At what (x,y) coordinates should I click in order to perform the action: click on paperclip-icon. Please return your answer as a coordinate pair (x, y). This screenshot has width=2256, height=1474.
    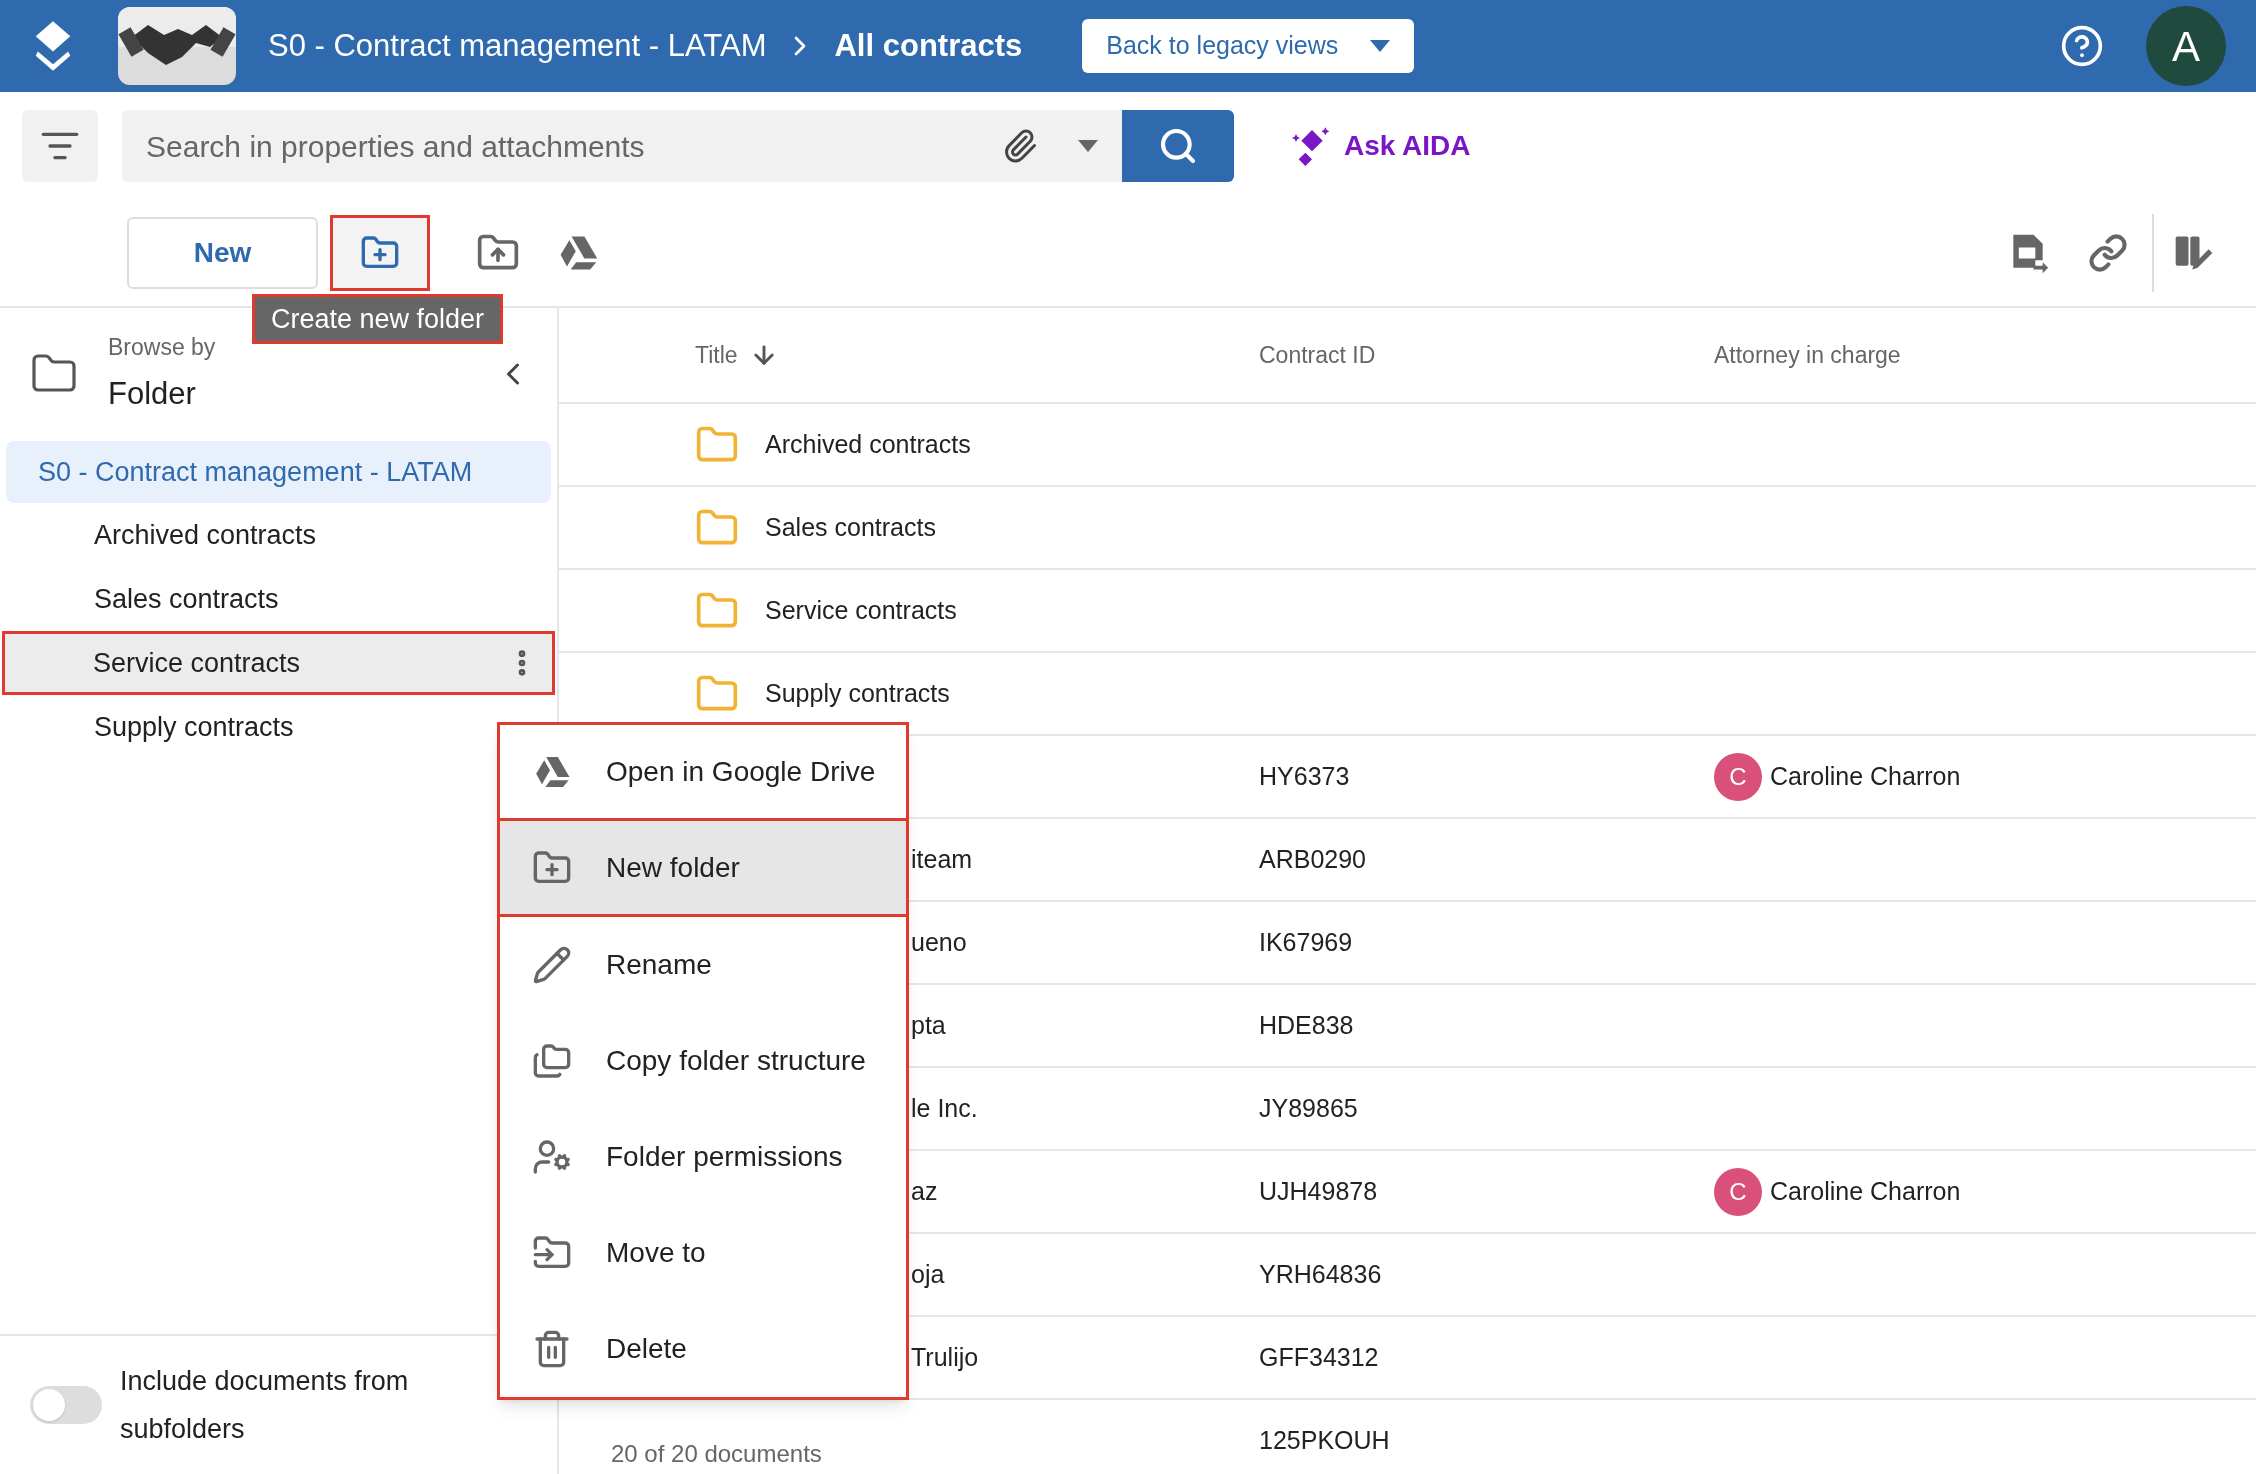
    Looking at the image, I should click on (1020, 146).